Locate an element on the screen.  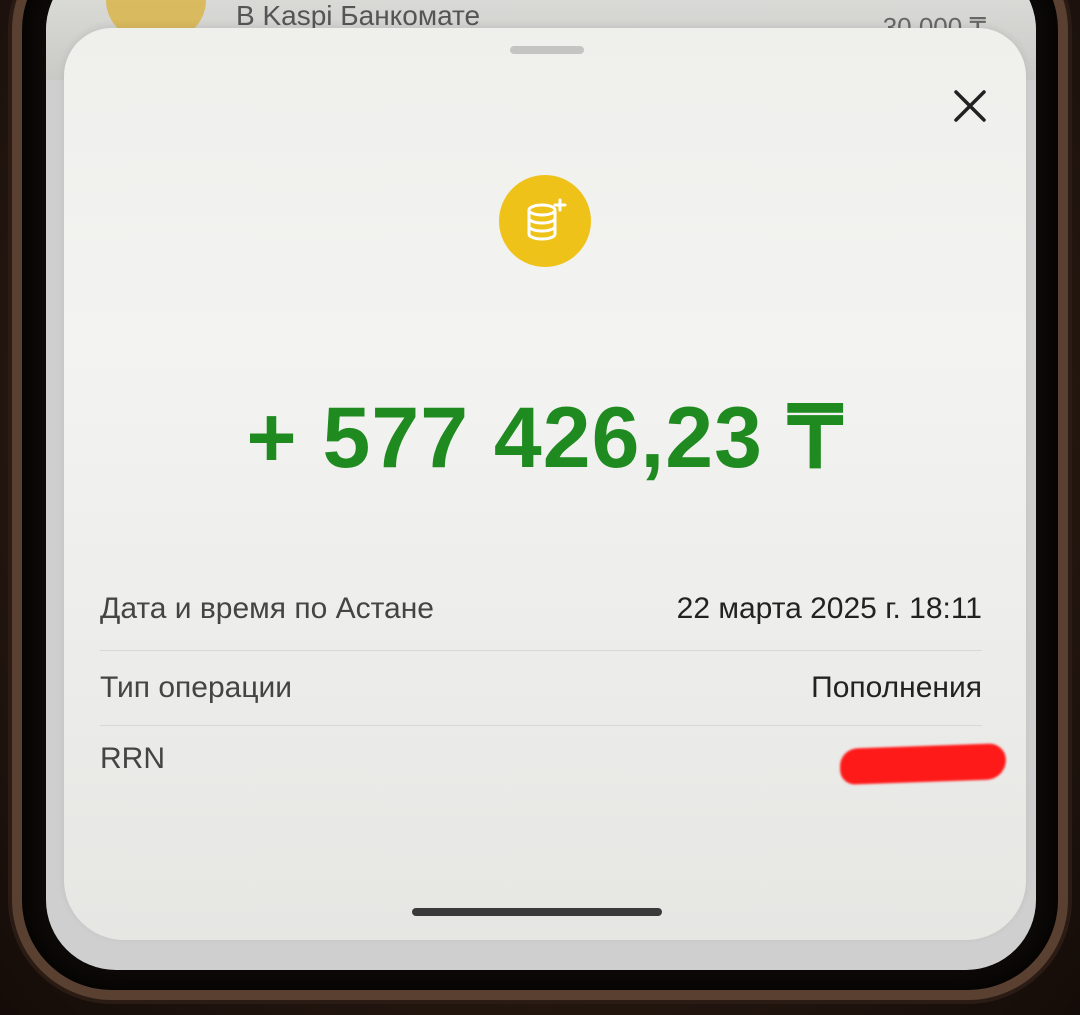
home-indicator is located at coordinates (537, 912).